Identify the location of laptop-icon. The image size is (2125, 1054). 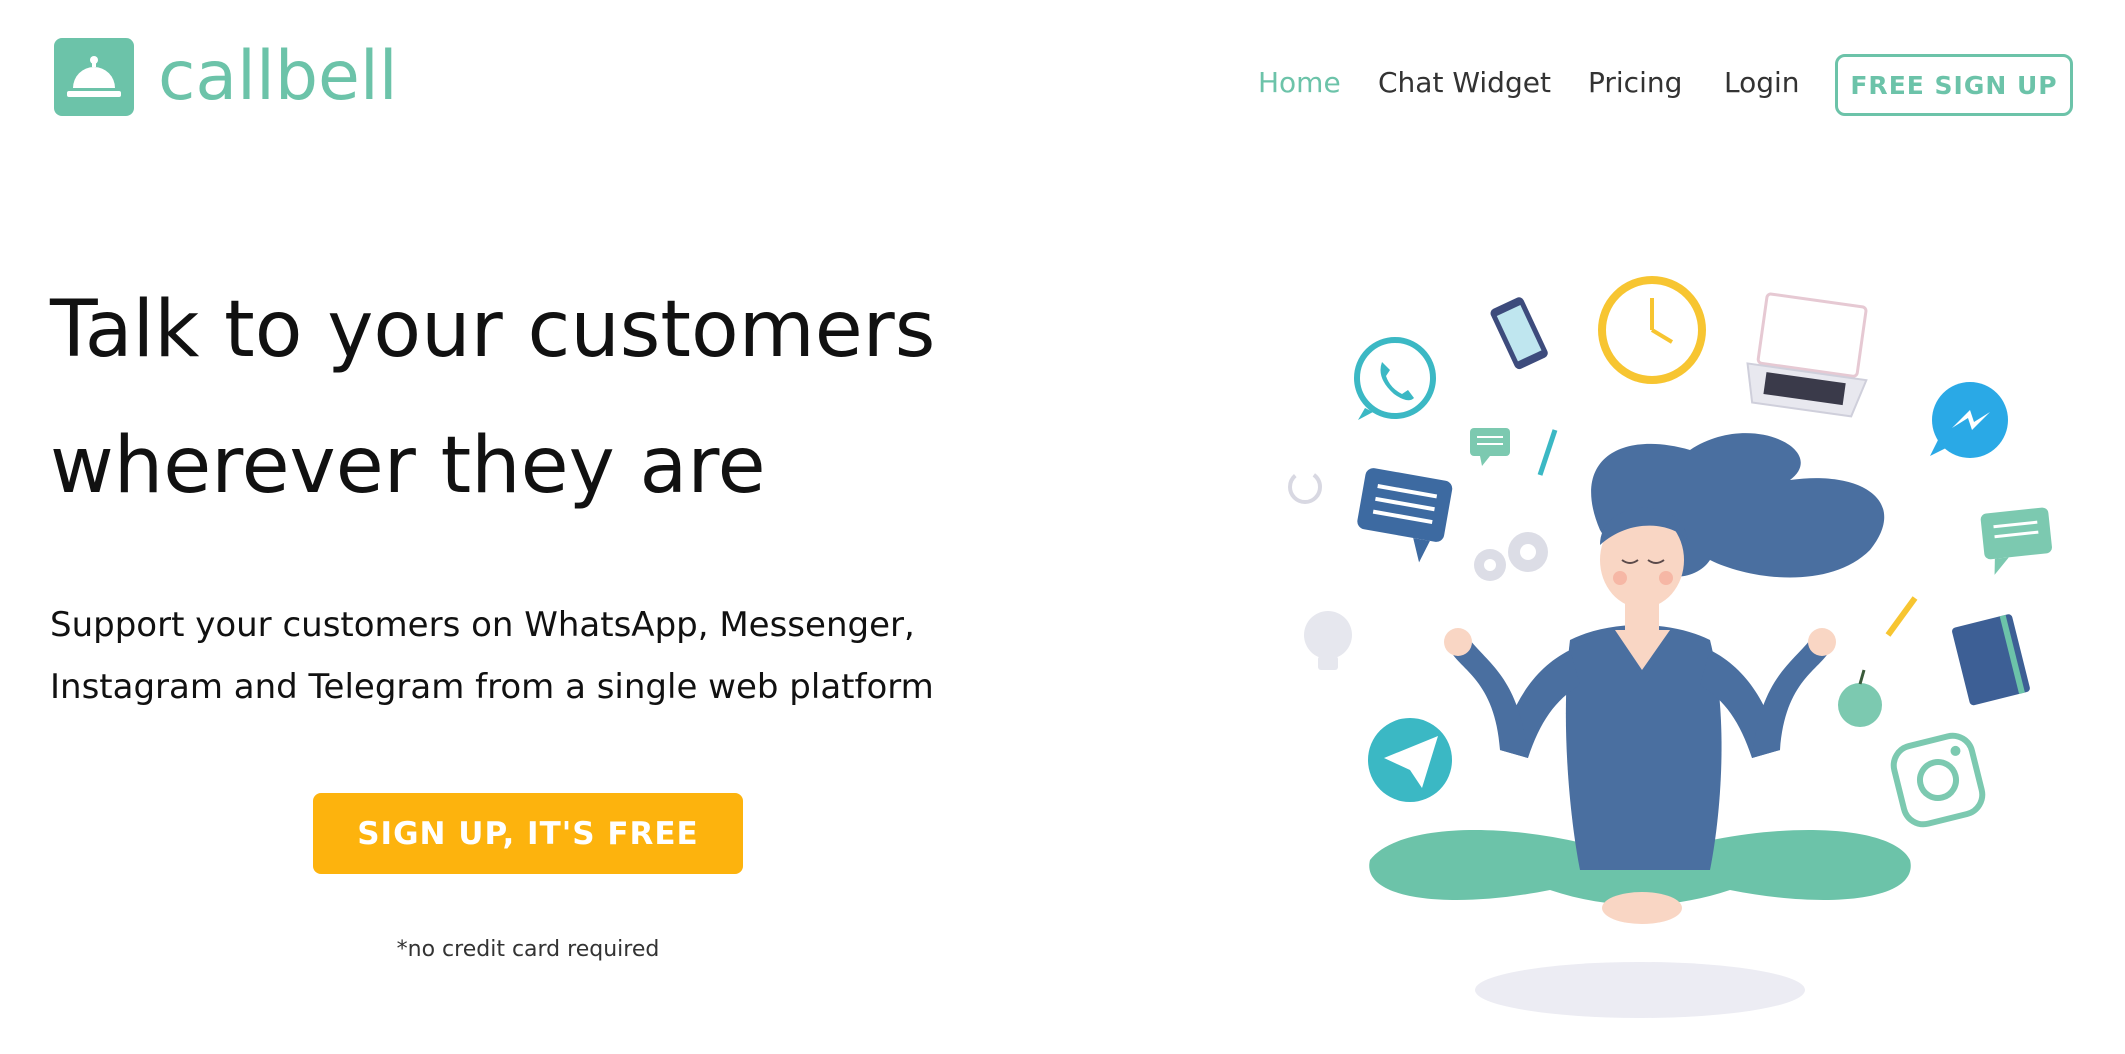
(1807, 355).